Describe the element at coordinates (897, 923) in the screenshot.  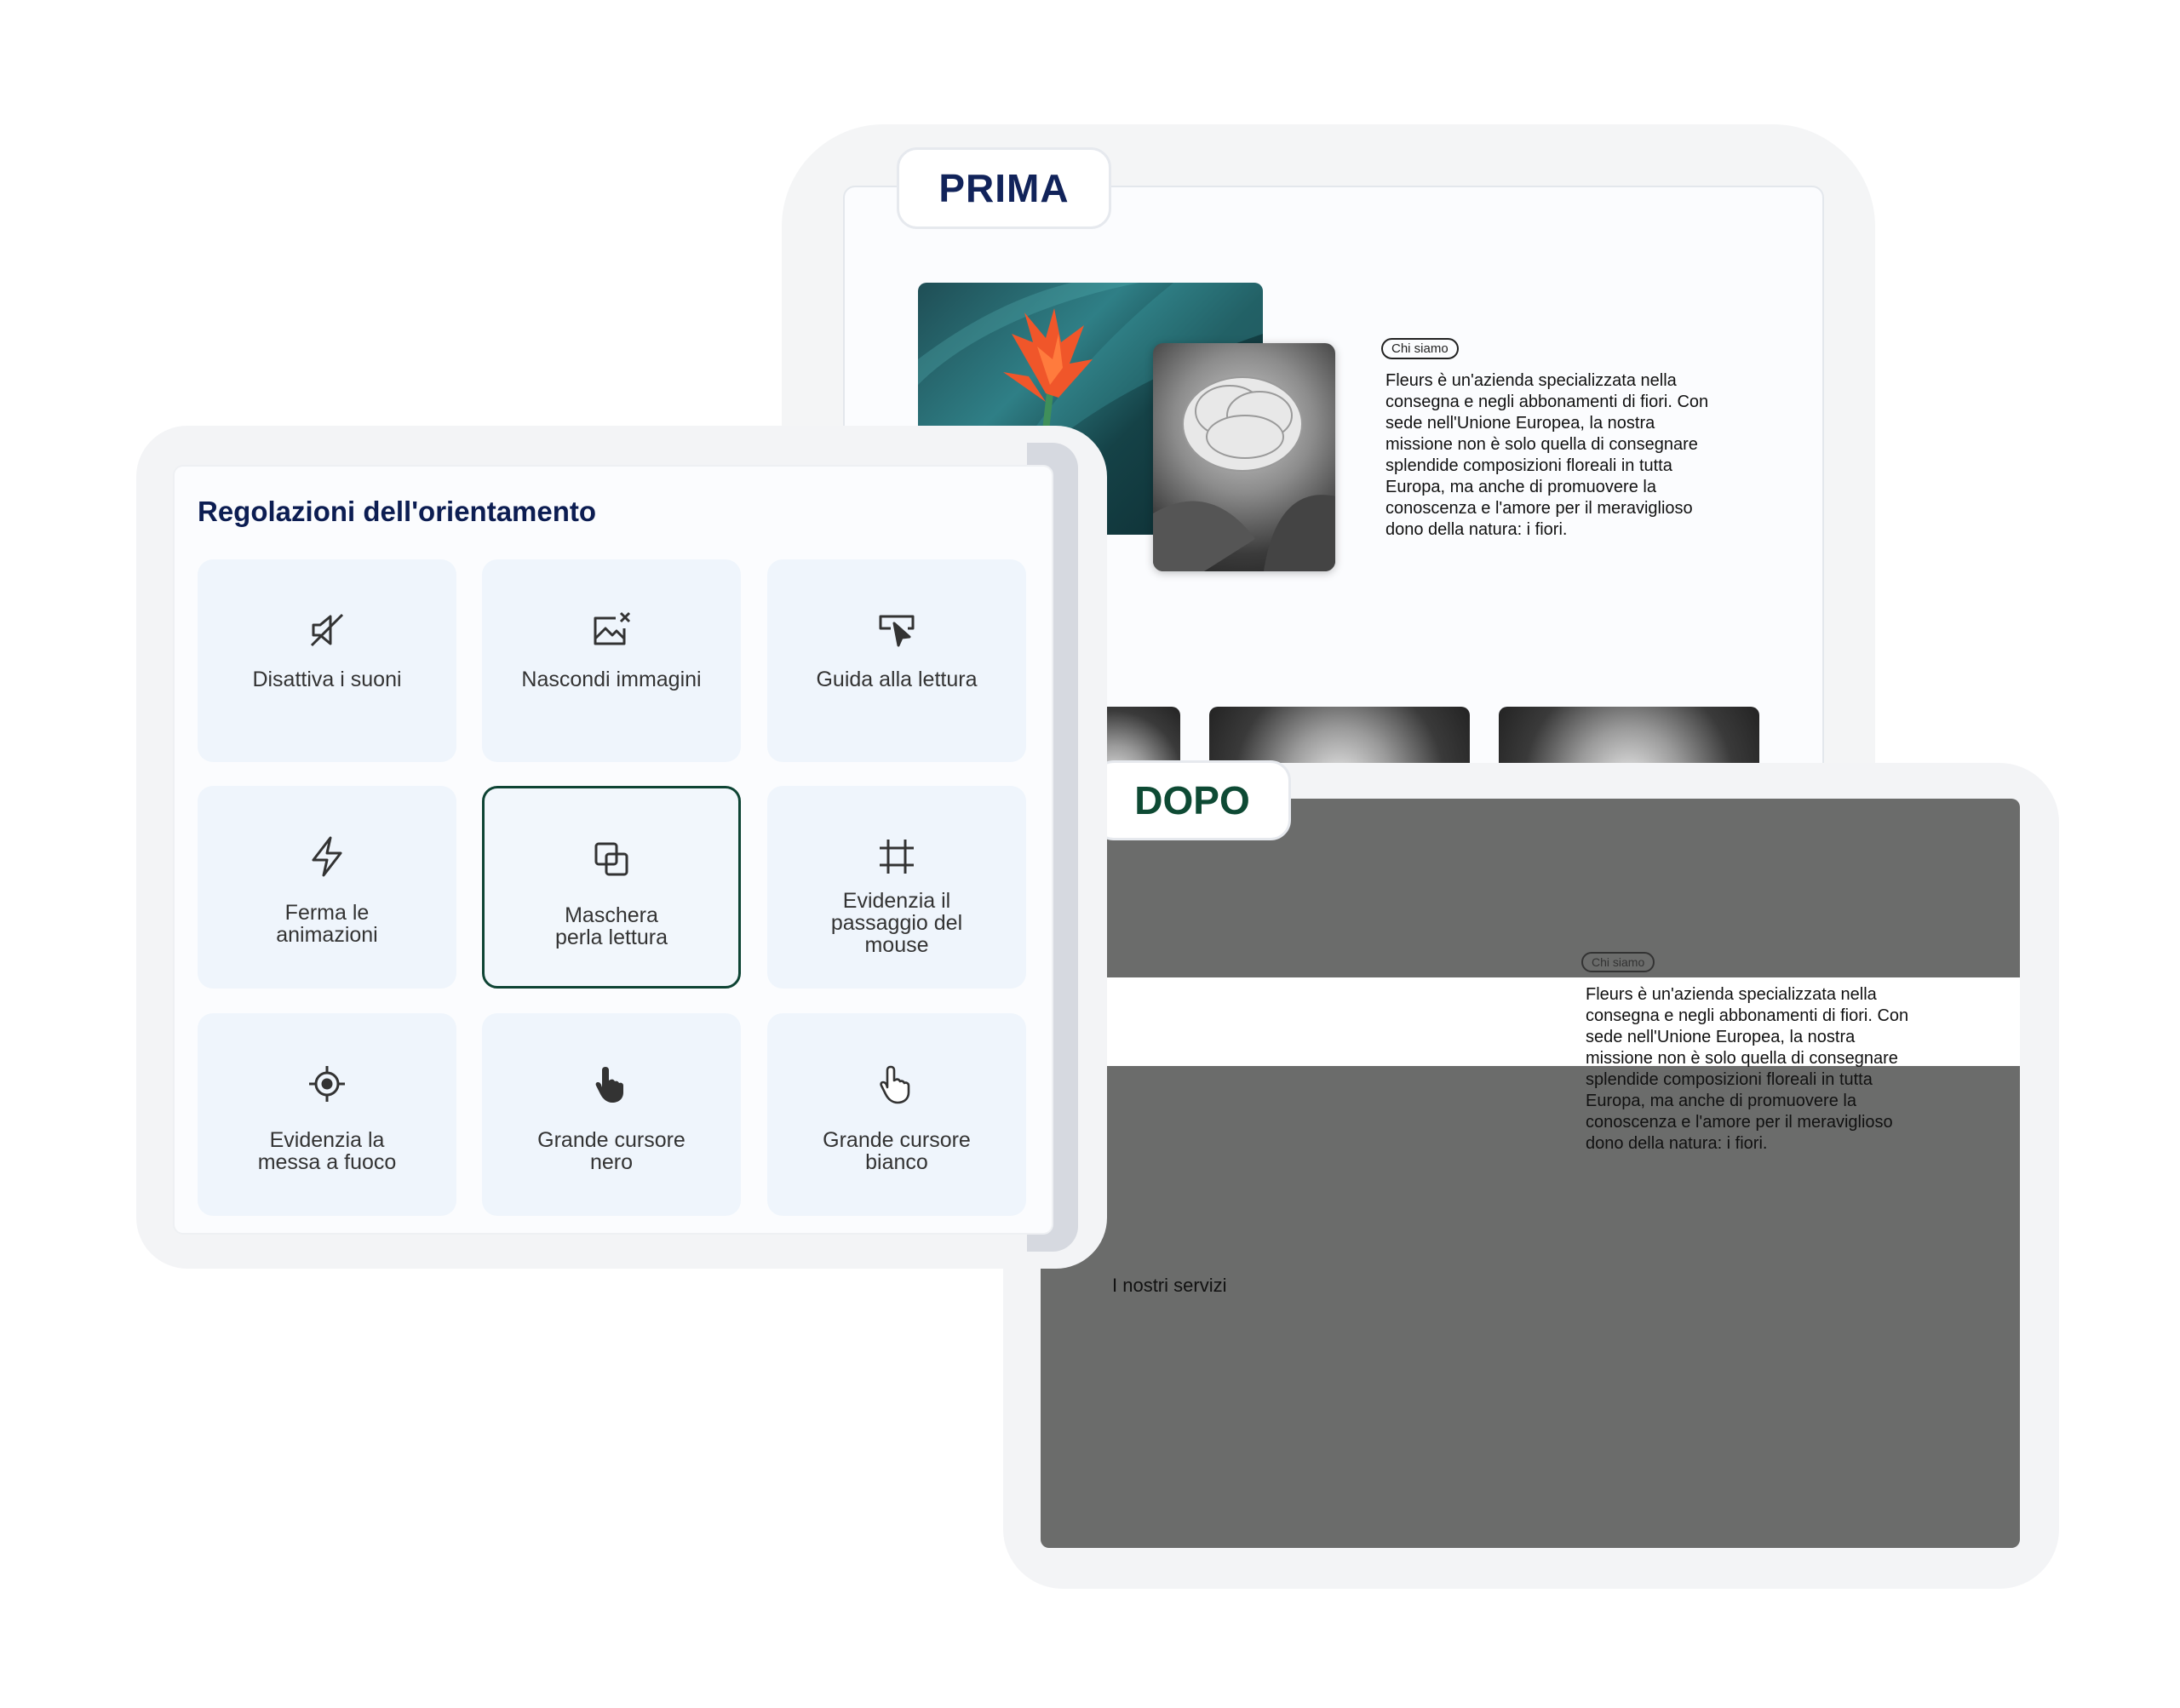
I see `tile-label: Evidenzia il passaggio del mouse` at that location.